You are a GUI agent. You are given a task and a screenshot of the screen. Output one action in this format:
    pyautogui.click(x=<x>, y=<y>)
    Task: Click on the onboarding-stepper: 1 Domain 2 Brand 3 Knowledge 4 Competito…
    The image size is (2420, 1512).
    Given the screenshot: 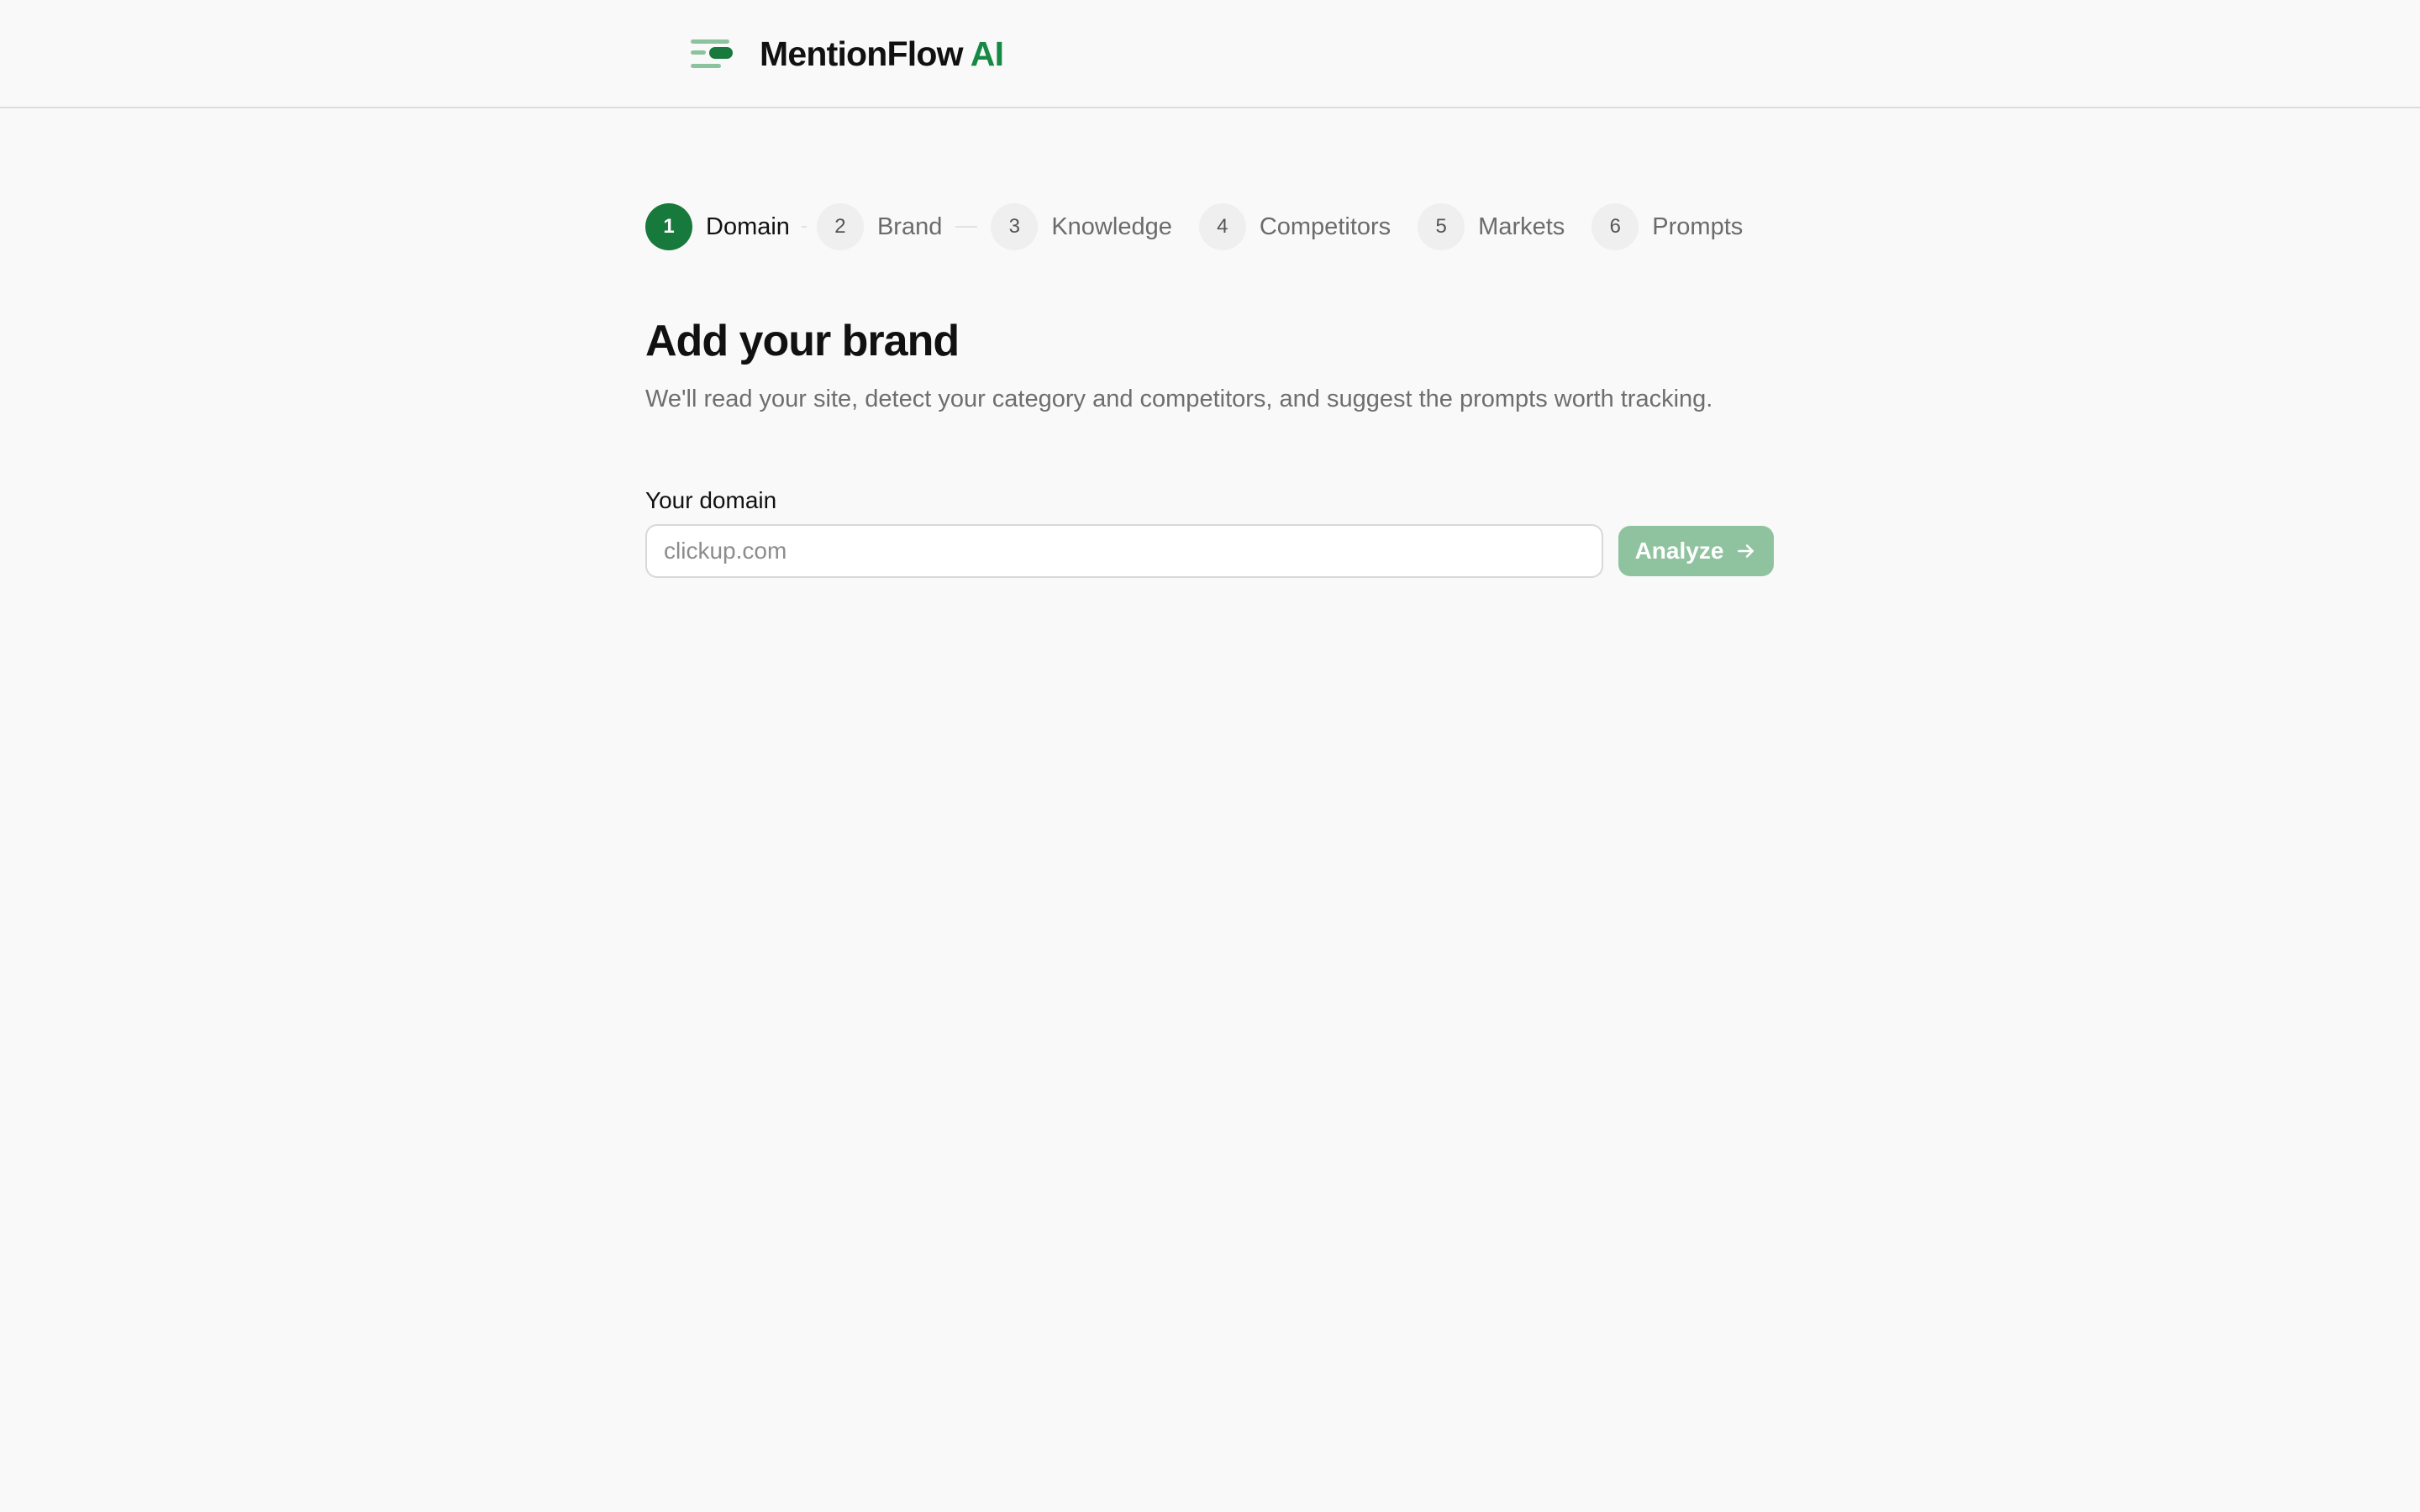 What is the action you would take?
    pyautogui.click(x=1194, y=226)
    